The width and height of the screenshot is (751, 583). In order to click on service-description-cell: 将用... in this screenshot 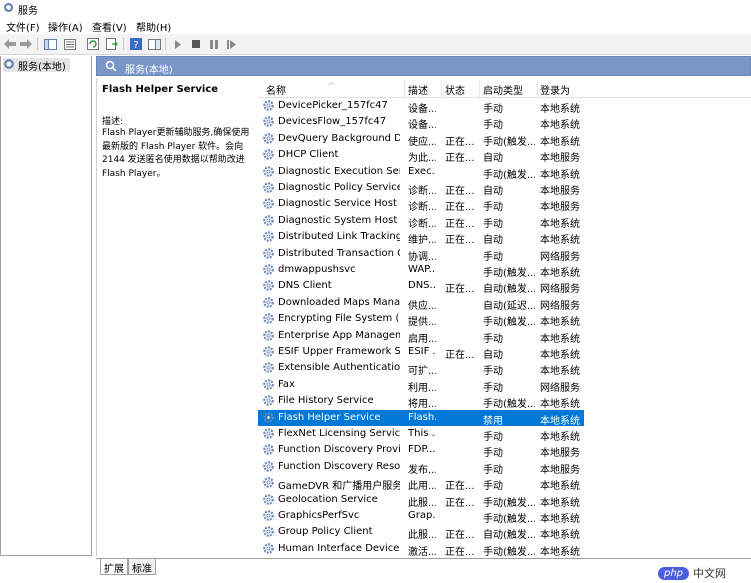, I will do `click(422, 405)`.